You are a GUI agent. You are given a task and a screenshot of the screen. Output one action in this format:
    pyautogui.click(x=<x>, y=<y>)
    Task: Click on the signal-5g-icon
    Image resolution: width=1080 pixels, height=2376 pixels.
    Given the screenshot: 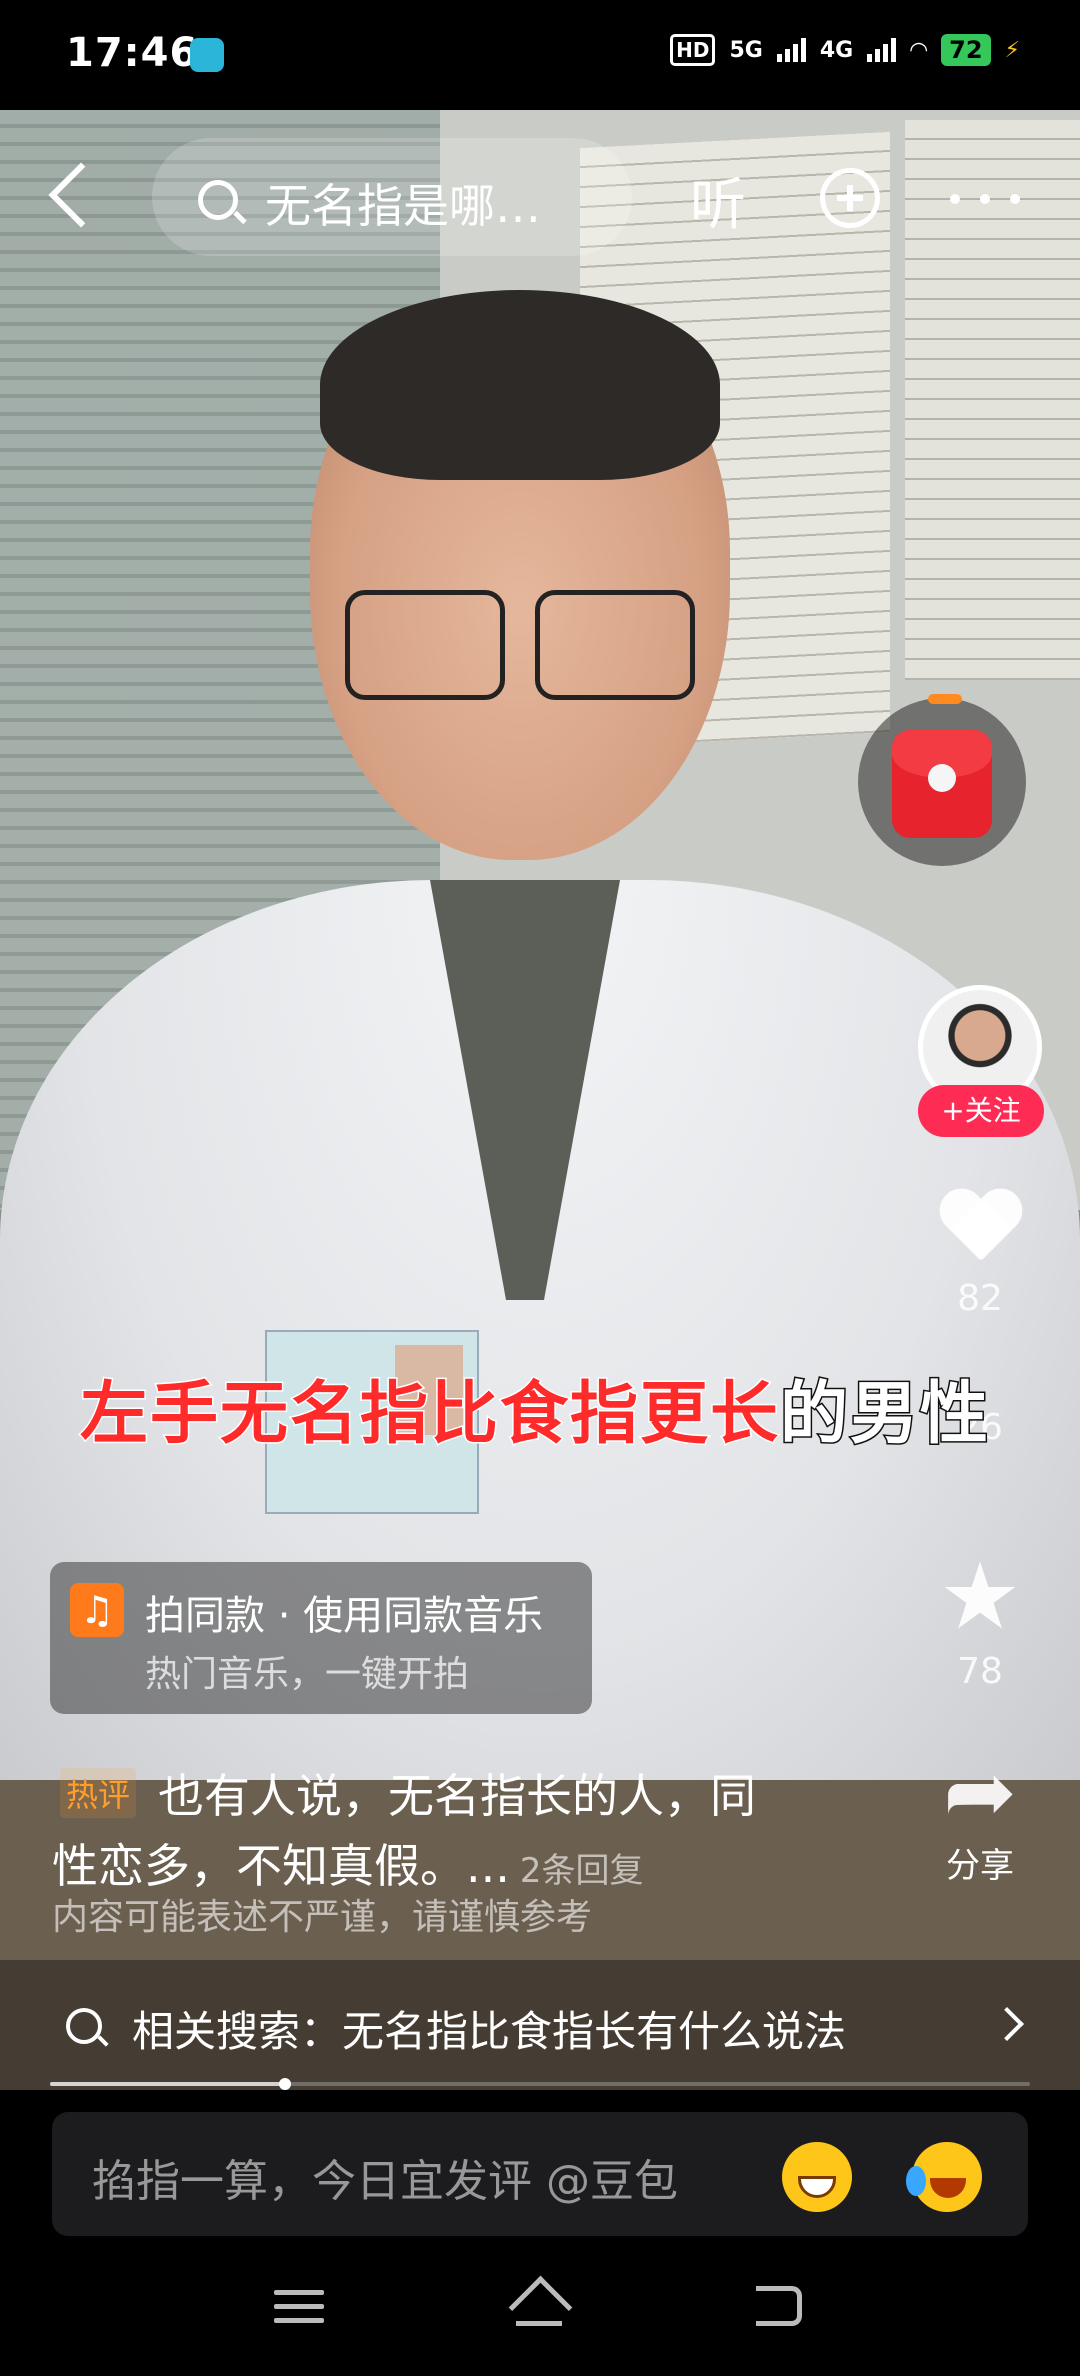 What is the action you would take?
    pyautogui.click(x=791, y=50)
    